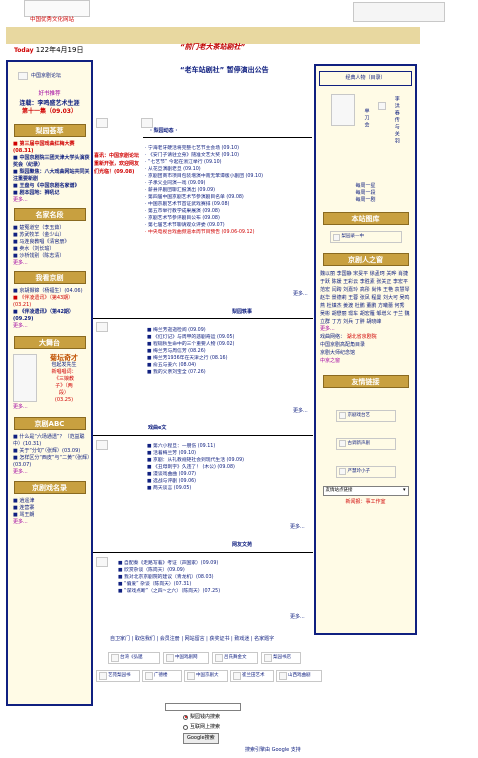 The height and width of the screenshot is (758, 478). Describe the element at coordinates (49, 451) in the screenshot. I see `list-item: ■ 关于“分句”（张辉）(03.09)` at that location.